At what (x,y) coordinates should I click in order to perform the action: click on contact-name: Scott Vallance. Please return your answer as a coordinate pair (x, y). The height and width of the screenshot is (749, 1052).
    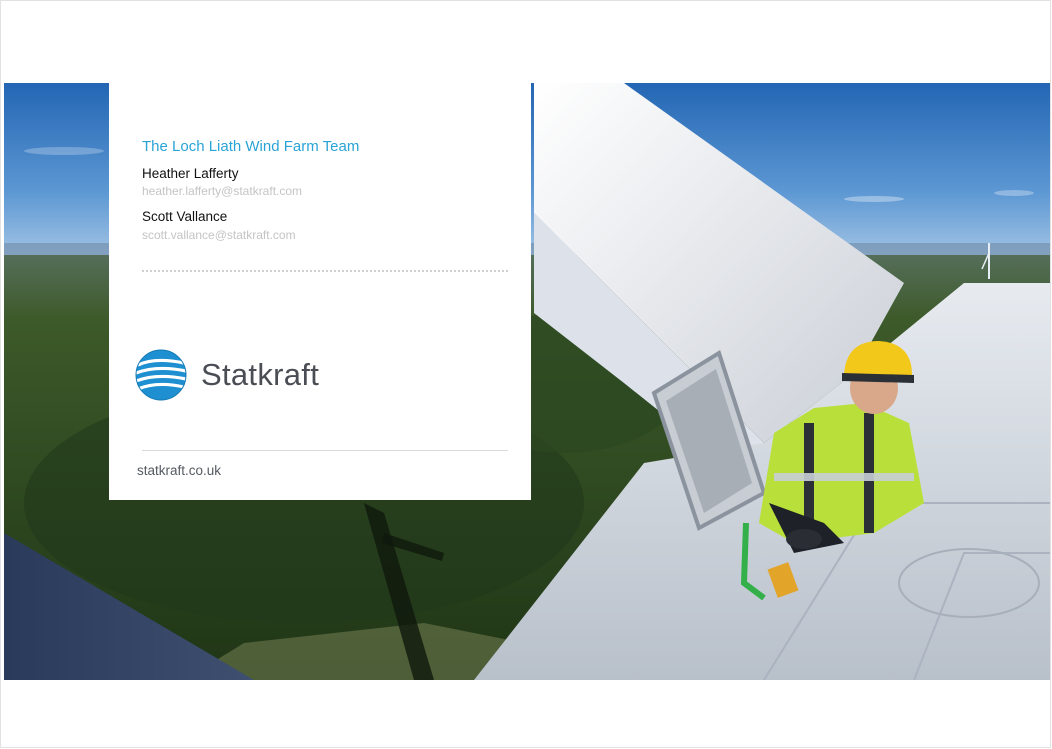
    Looking at the image, I should click on (185, 216).